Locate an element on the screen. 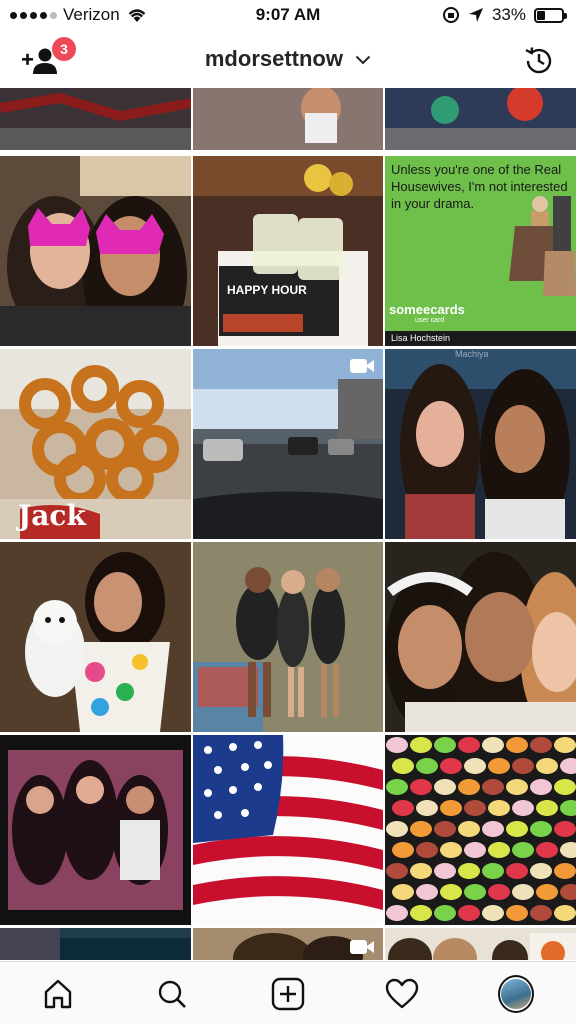 The image size is (576, 1024). someecards-brand: someecards is located at coordinates (427, 309).